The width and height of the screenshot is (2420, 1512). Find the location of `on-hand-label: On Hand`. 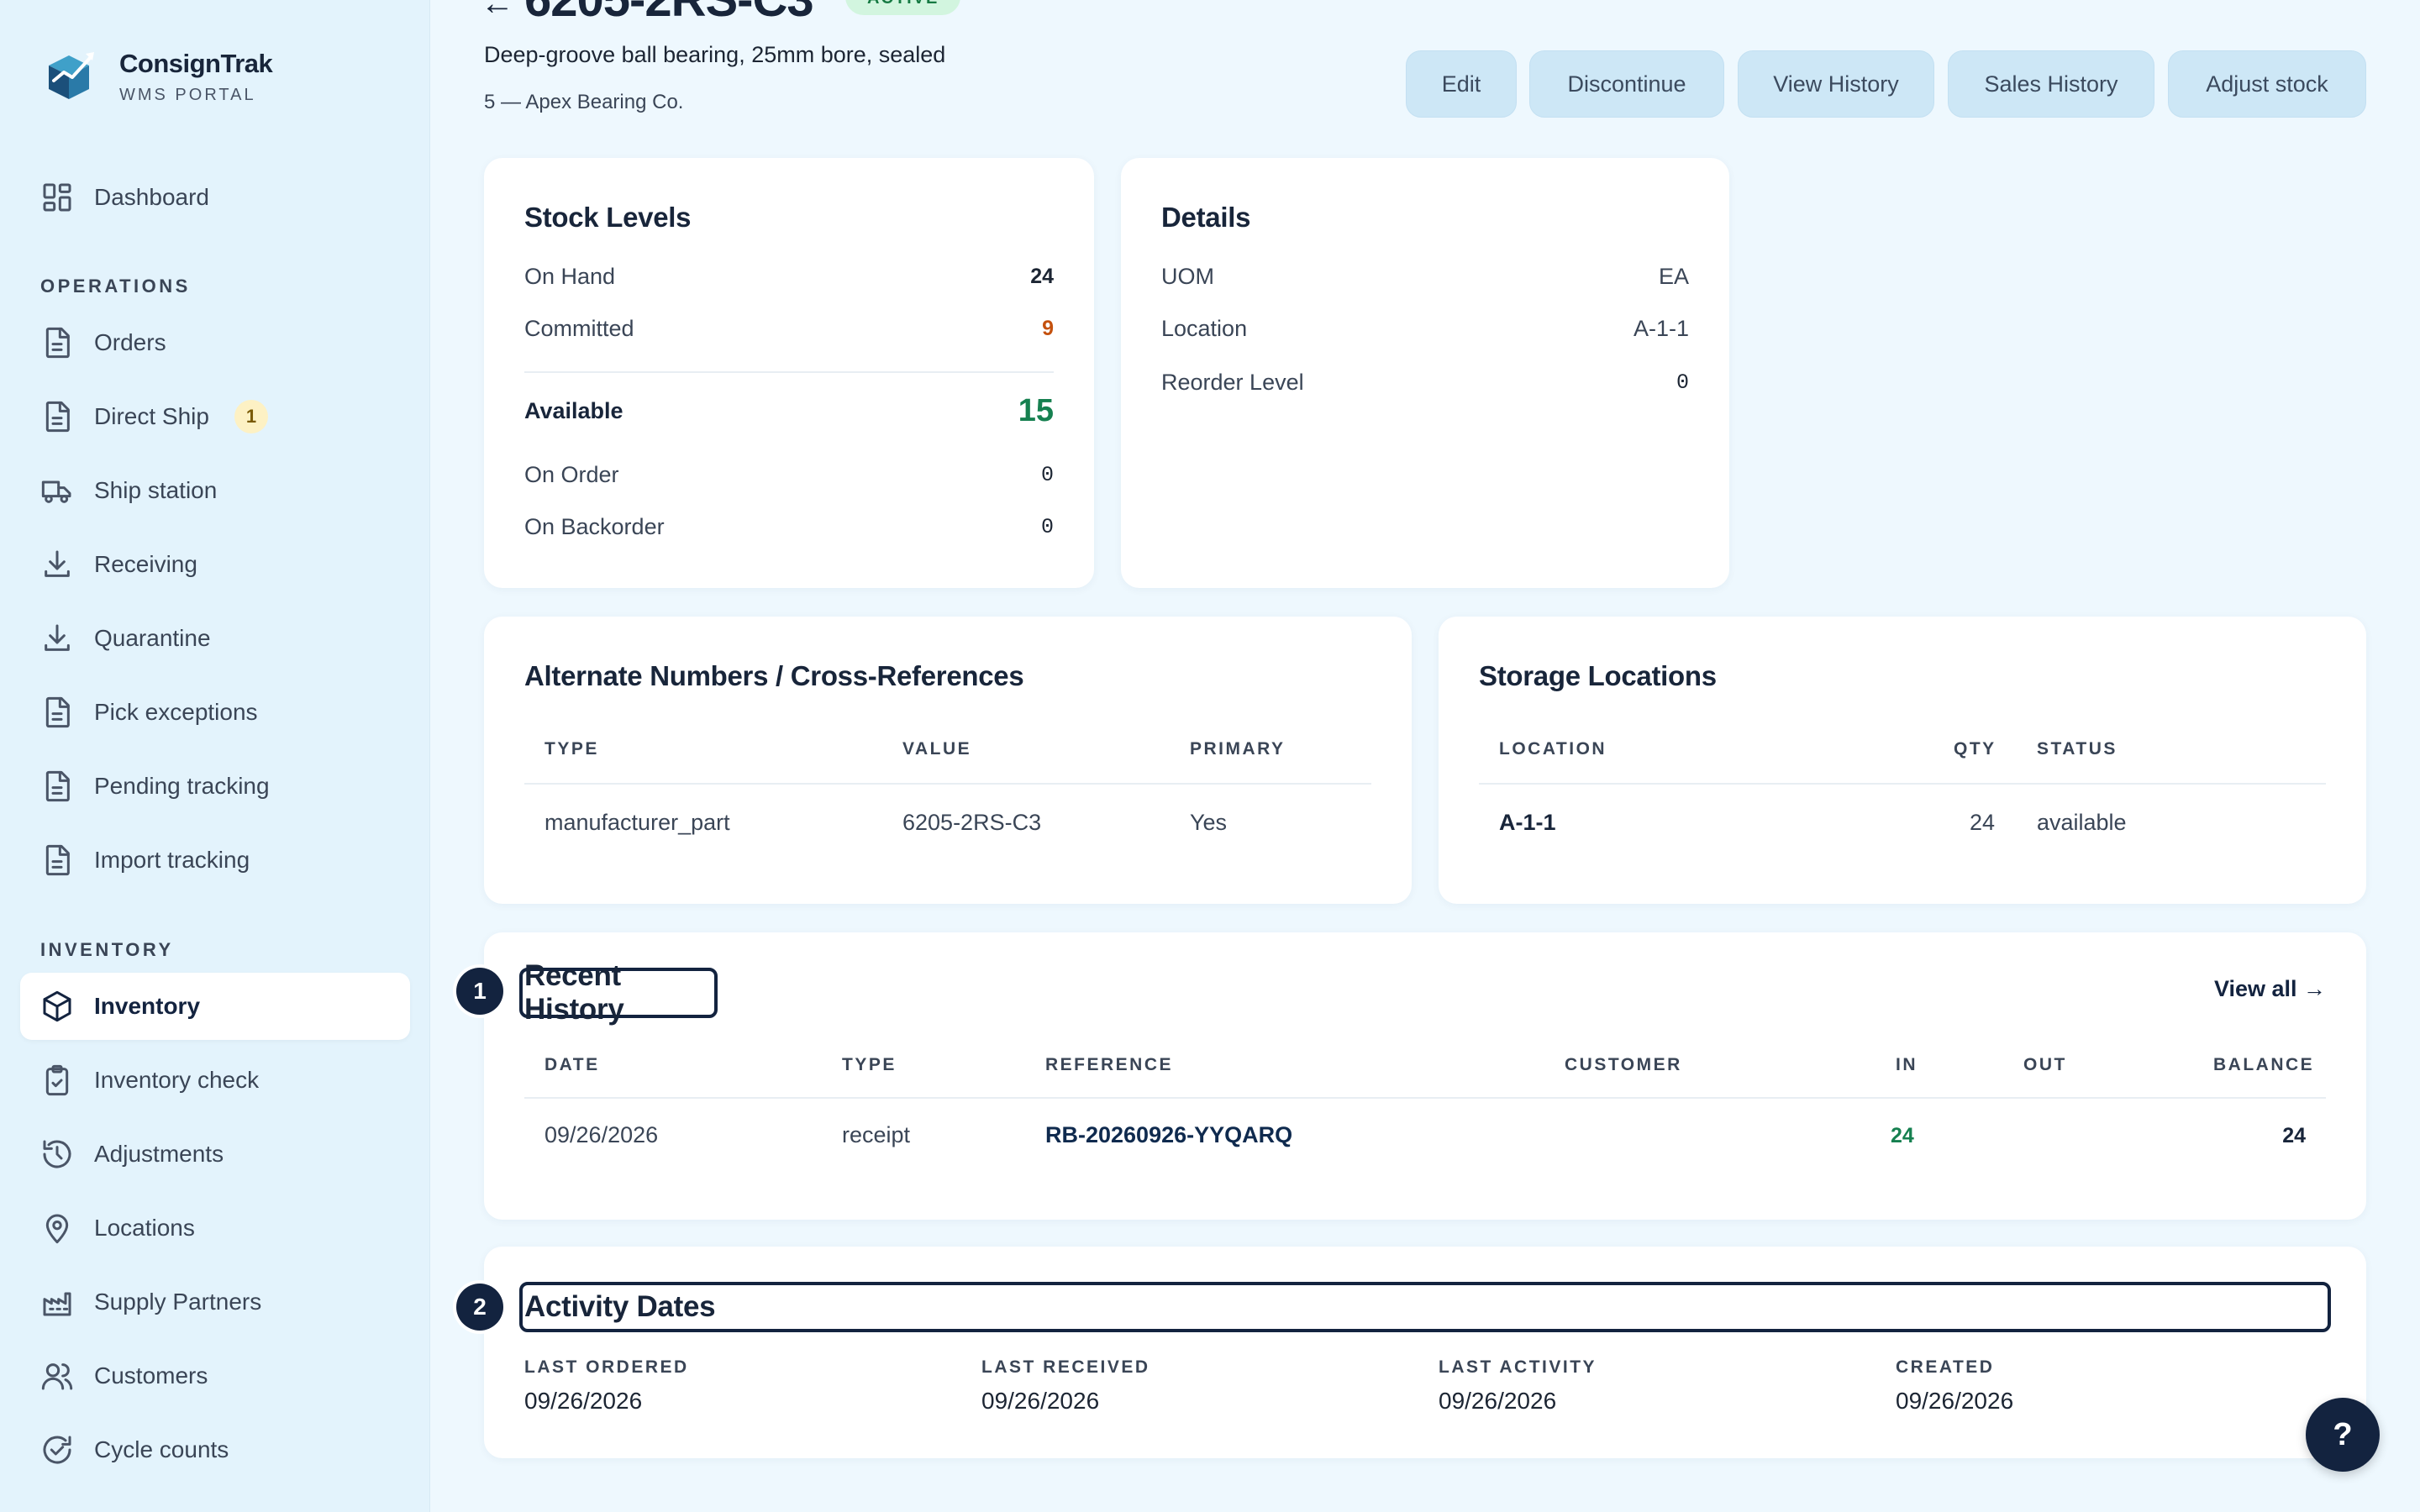

on-hand-label: On Hand is located at coordinates (570, 276).